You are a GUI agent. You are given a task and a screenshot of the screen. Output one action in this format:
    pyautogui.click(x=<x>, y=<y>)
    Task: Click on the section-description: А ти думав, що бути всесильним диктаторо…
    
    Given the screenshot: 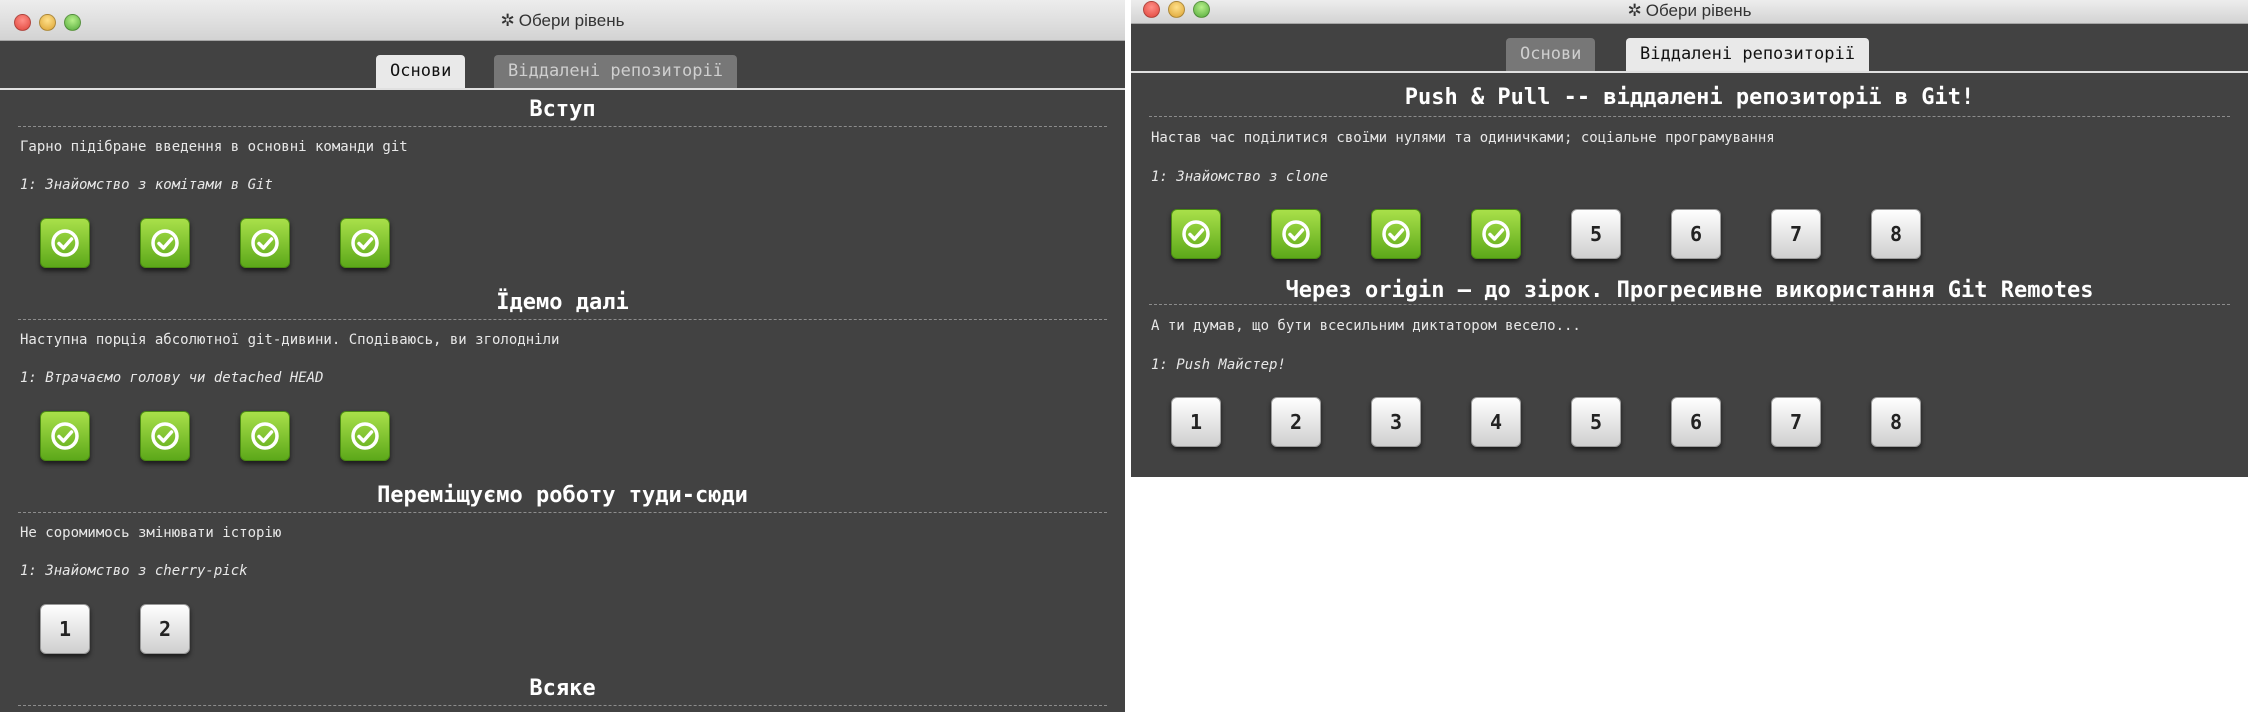 What is the action you would take?
    pyautogui.click(x=1366, y=326)
    